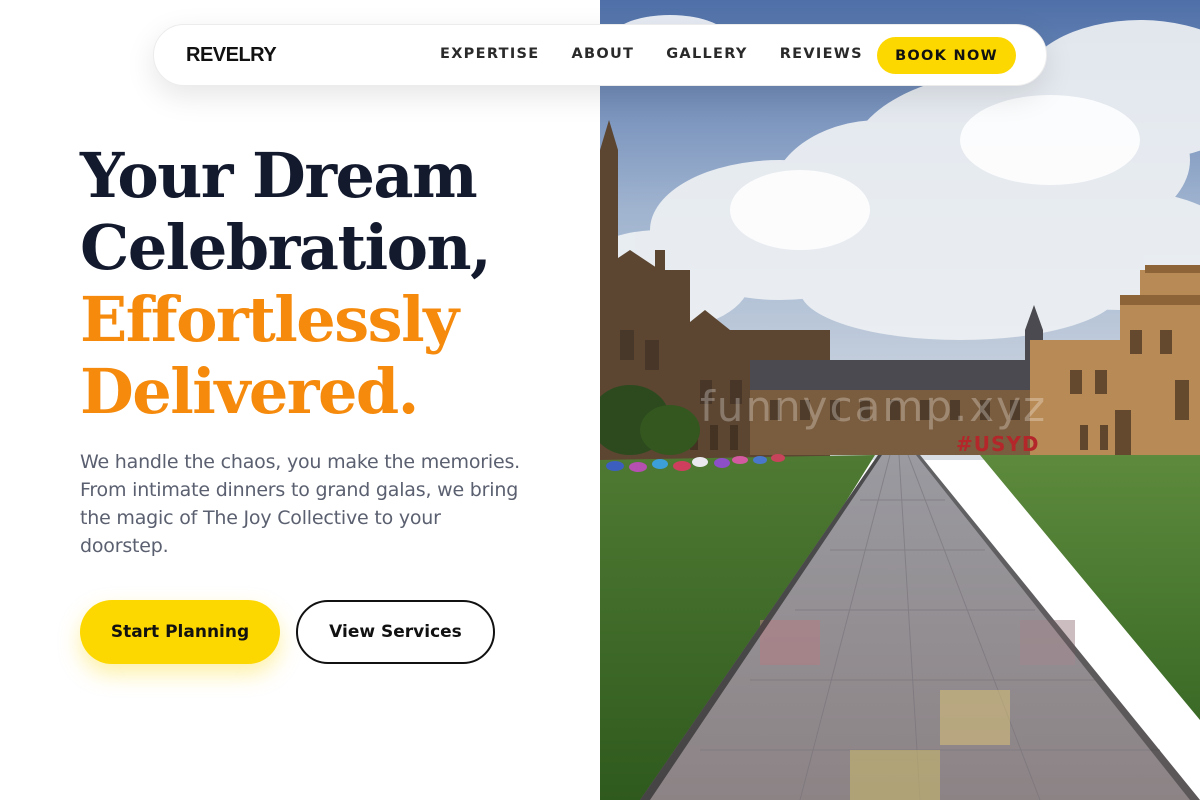 This screenshot has height=800, width=1200. I want to click on usyd-sign-text: #USYD, so click(998, 444).